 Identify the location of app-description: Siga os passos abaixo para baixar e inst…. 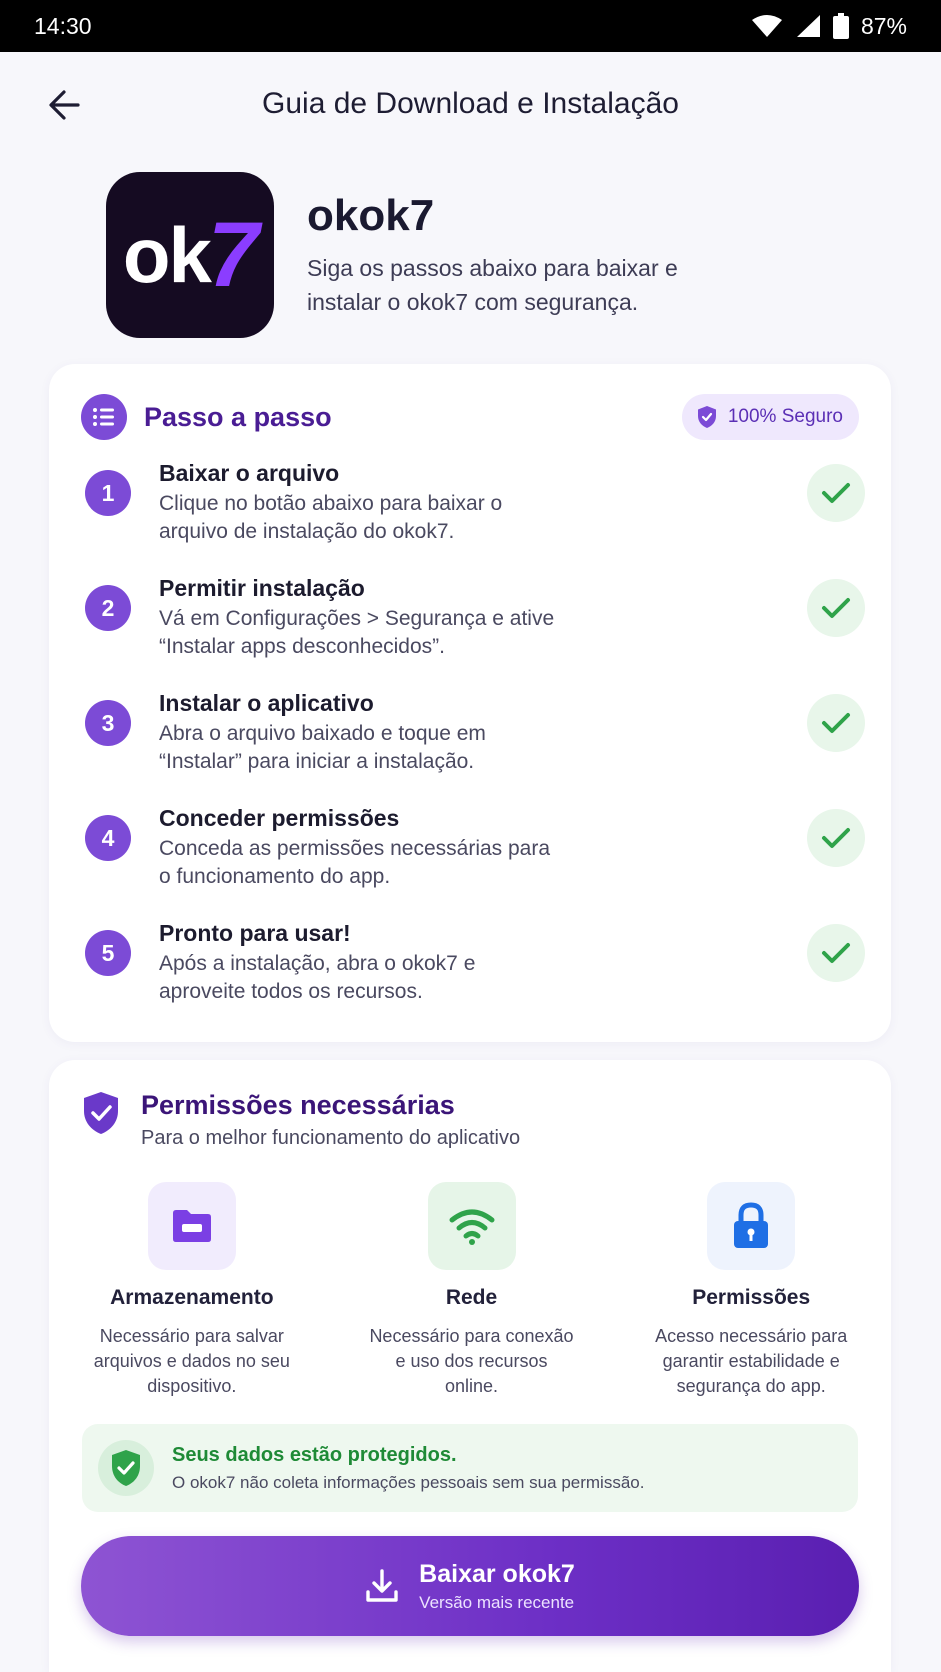
(492, 285).